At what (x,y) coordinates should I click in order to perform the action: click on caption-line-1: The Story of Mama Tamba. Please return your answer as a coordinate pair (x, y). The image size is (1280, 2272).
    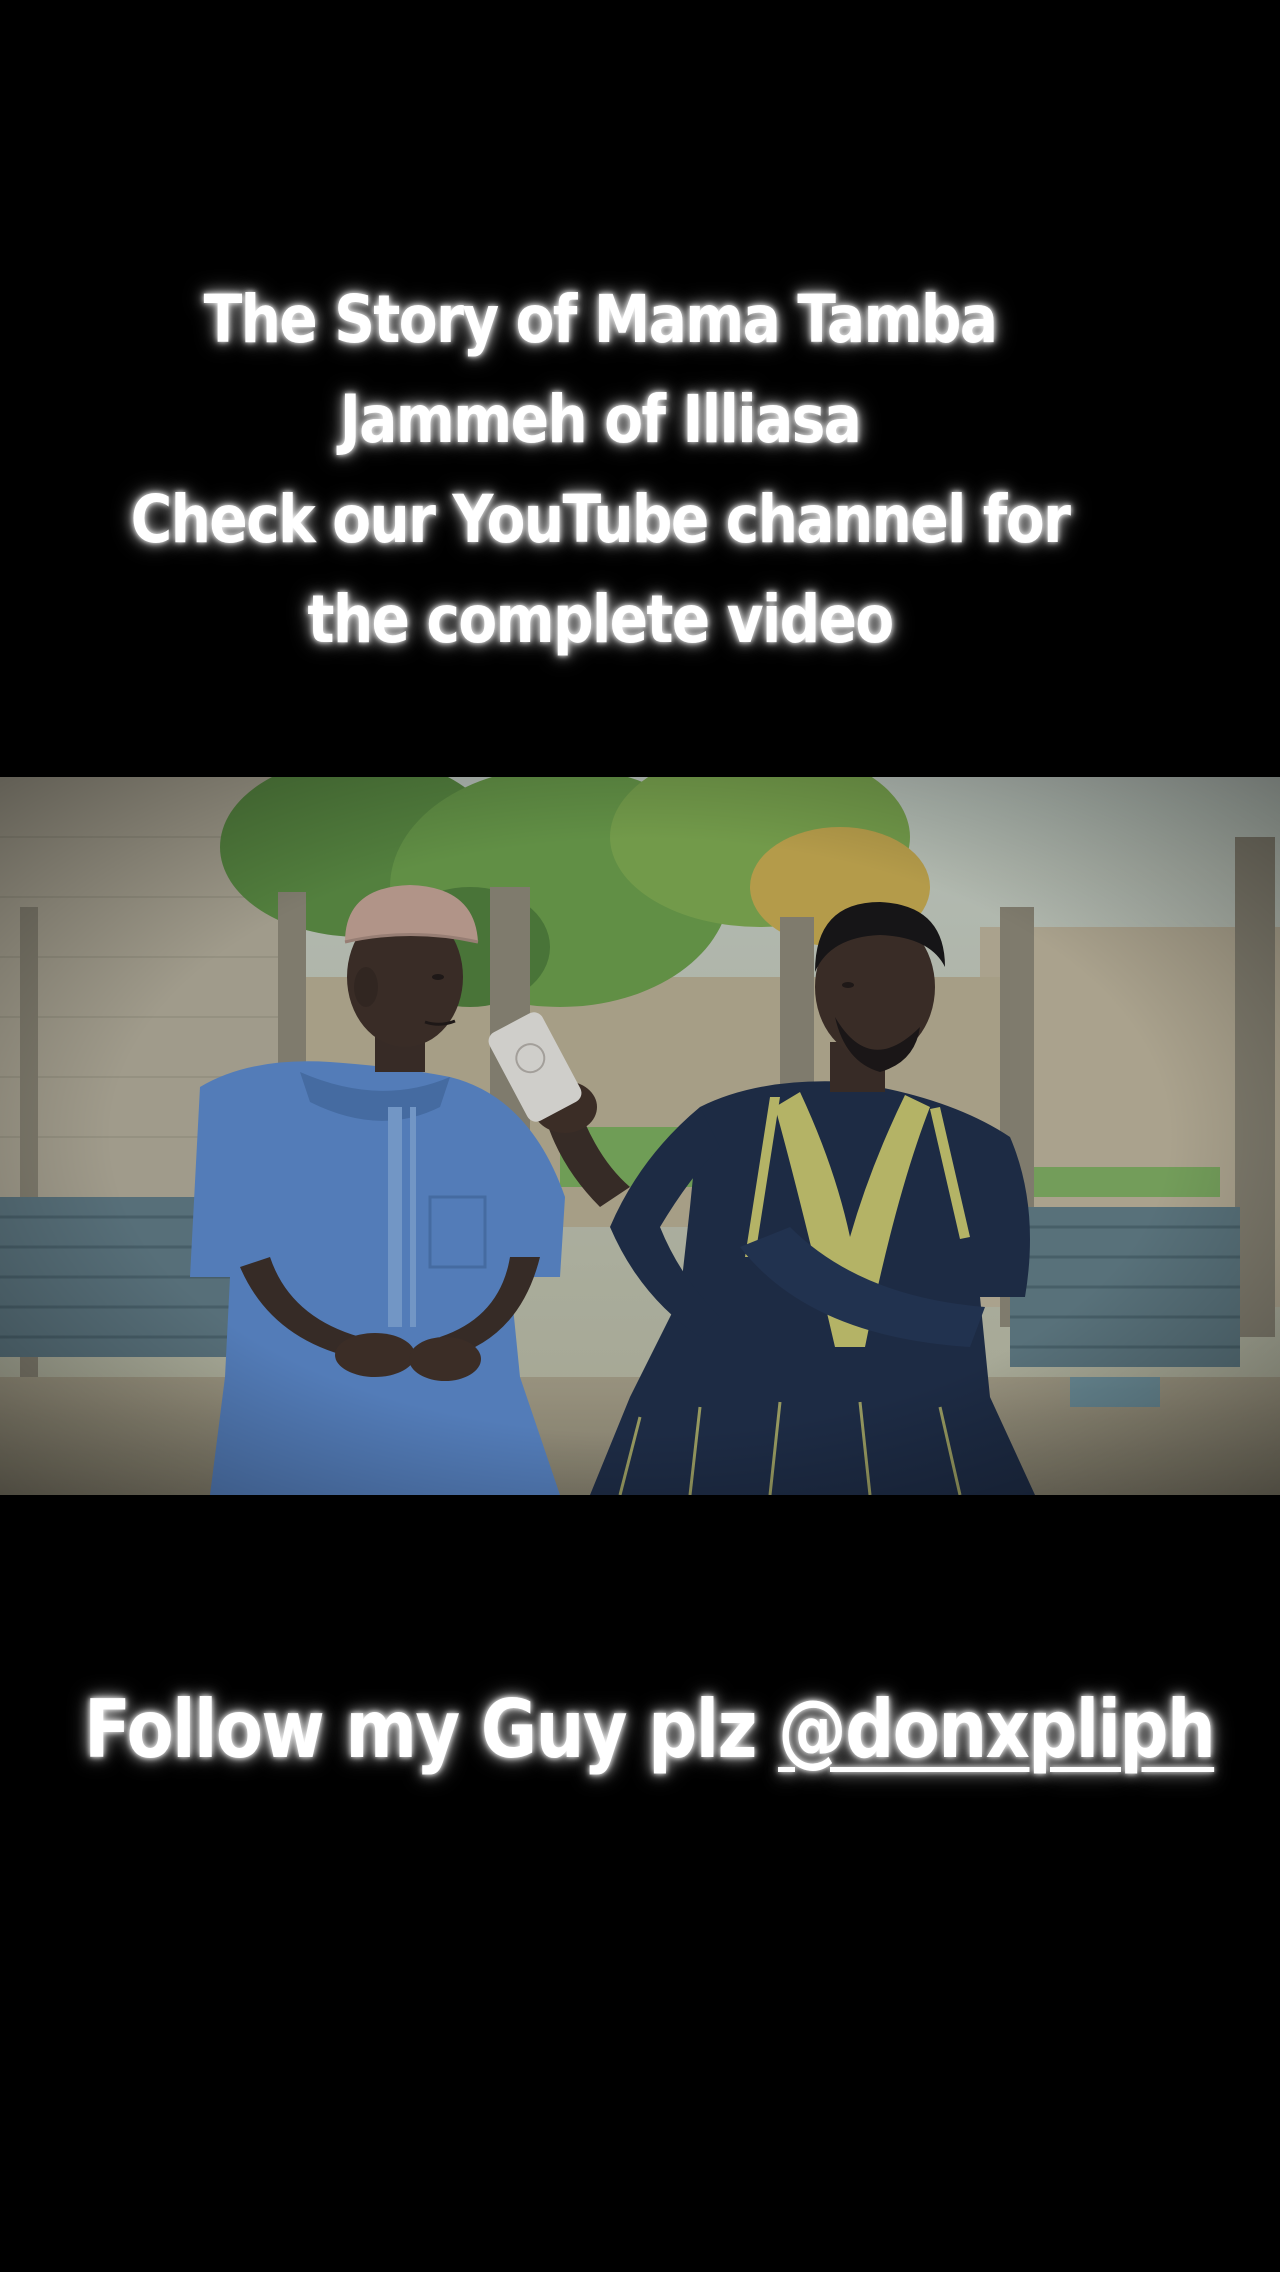
    Looking at the image, I should click on (601, 319).